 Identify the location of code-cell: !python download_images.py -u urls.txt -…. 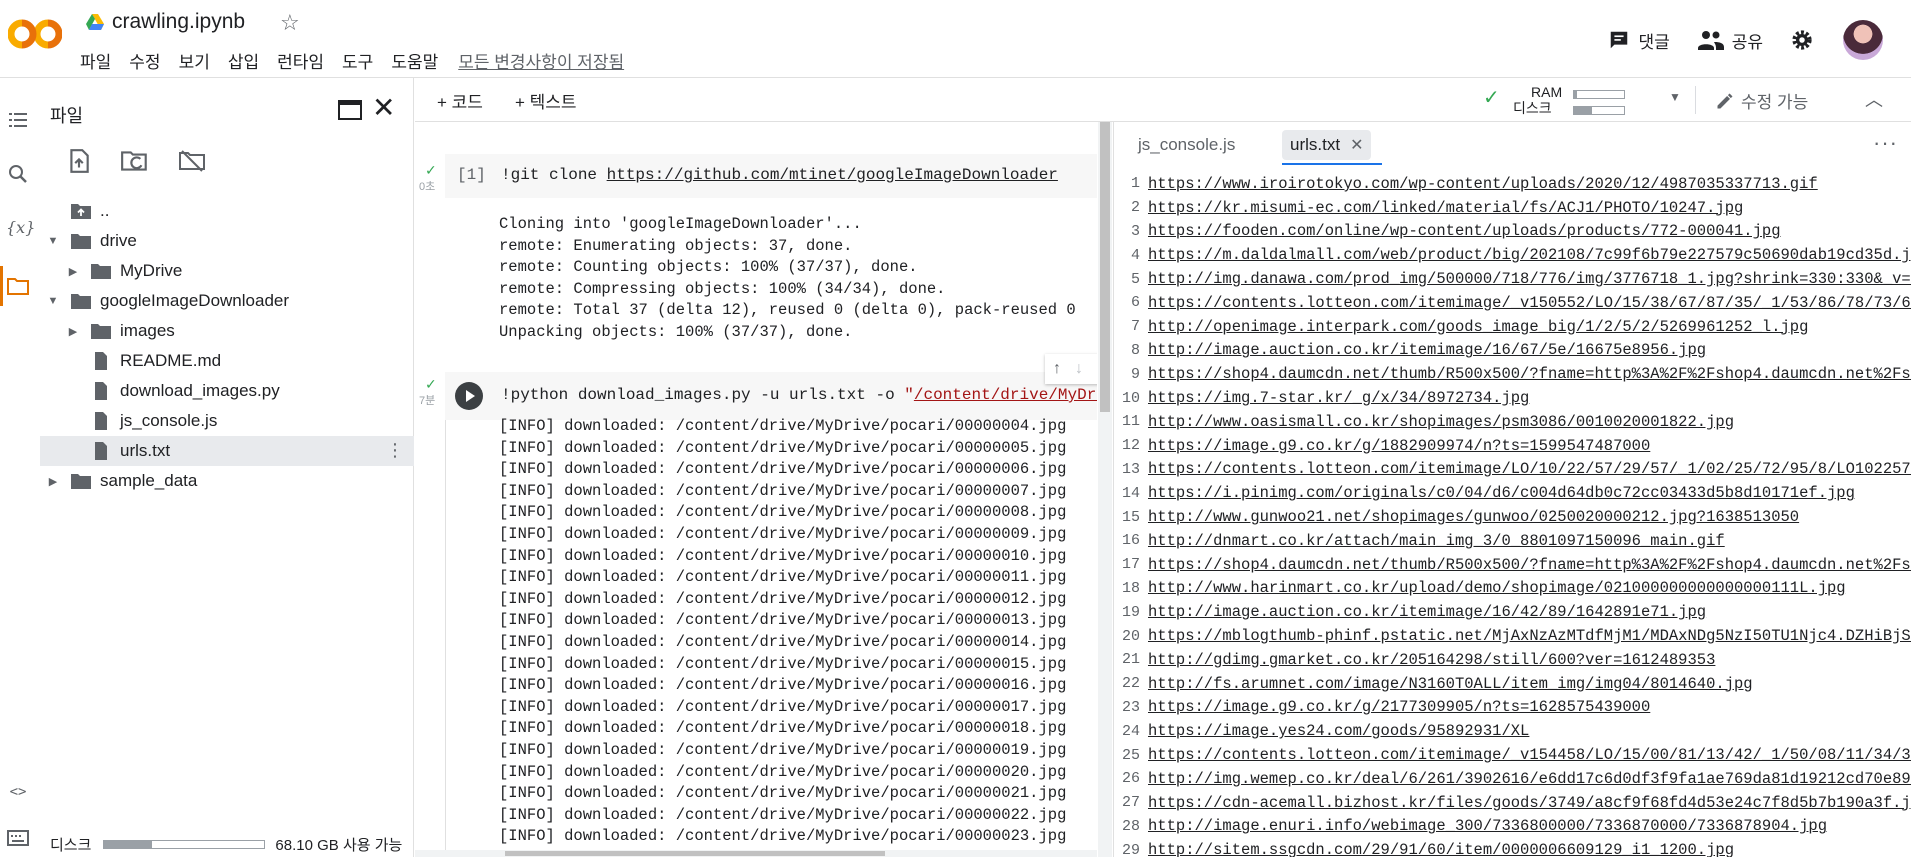
(771, 387).